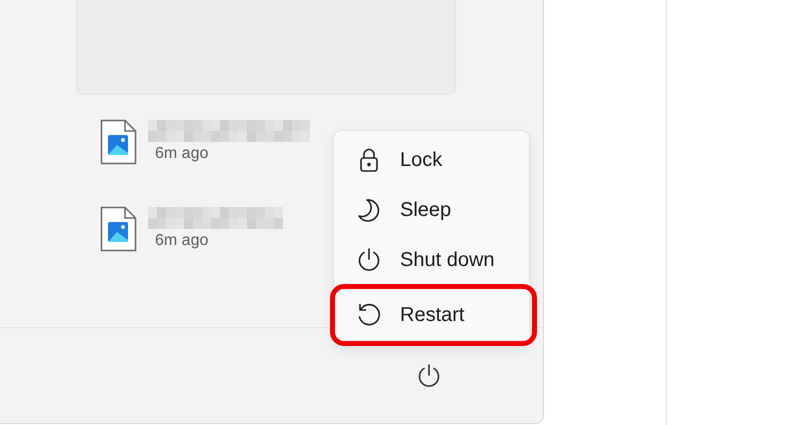 Image resolution: width=800 pixels, height=425 pixels. Describe the element at coordinates (433, 315) in the screenshot. I see `menu-item: Restart` at that location.